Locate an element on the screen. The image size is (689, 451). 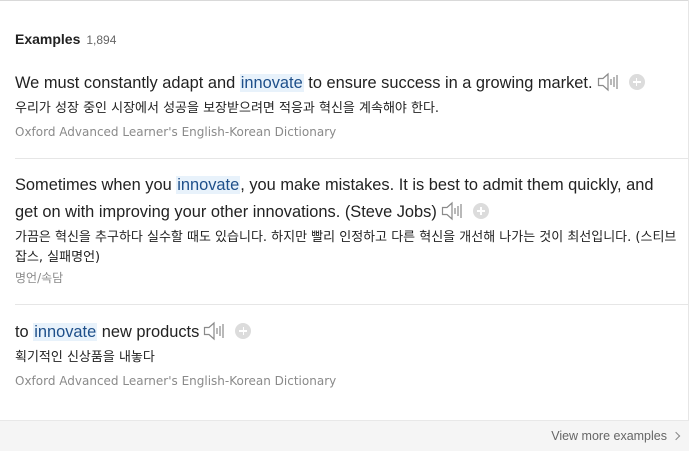
examples-count: 1,894 is located at coordinates (101, 40).